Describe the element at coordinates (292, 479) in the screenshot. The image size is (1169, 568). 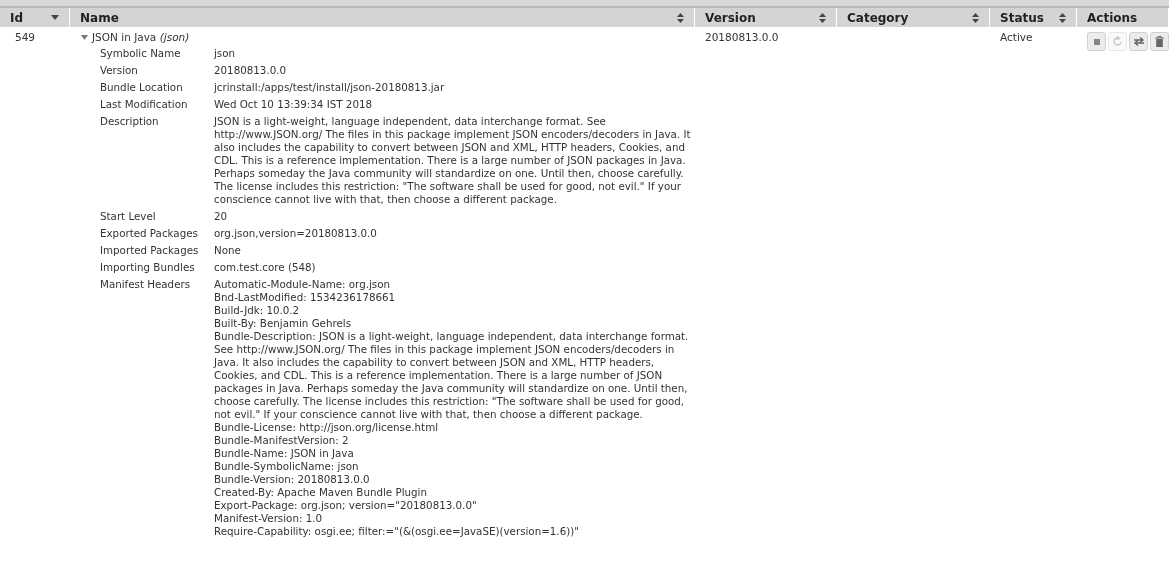
I see `detail-value: Bundle-Version: 20180813.0.0` at that location.